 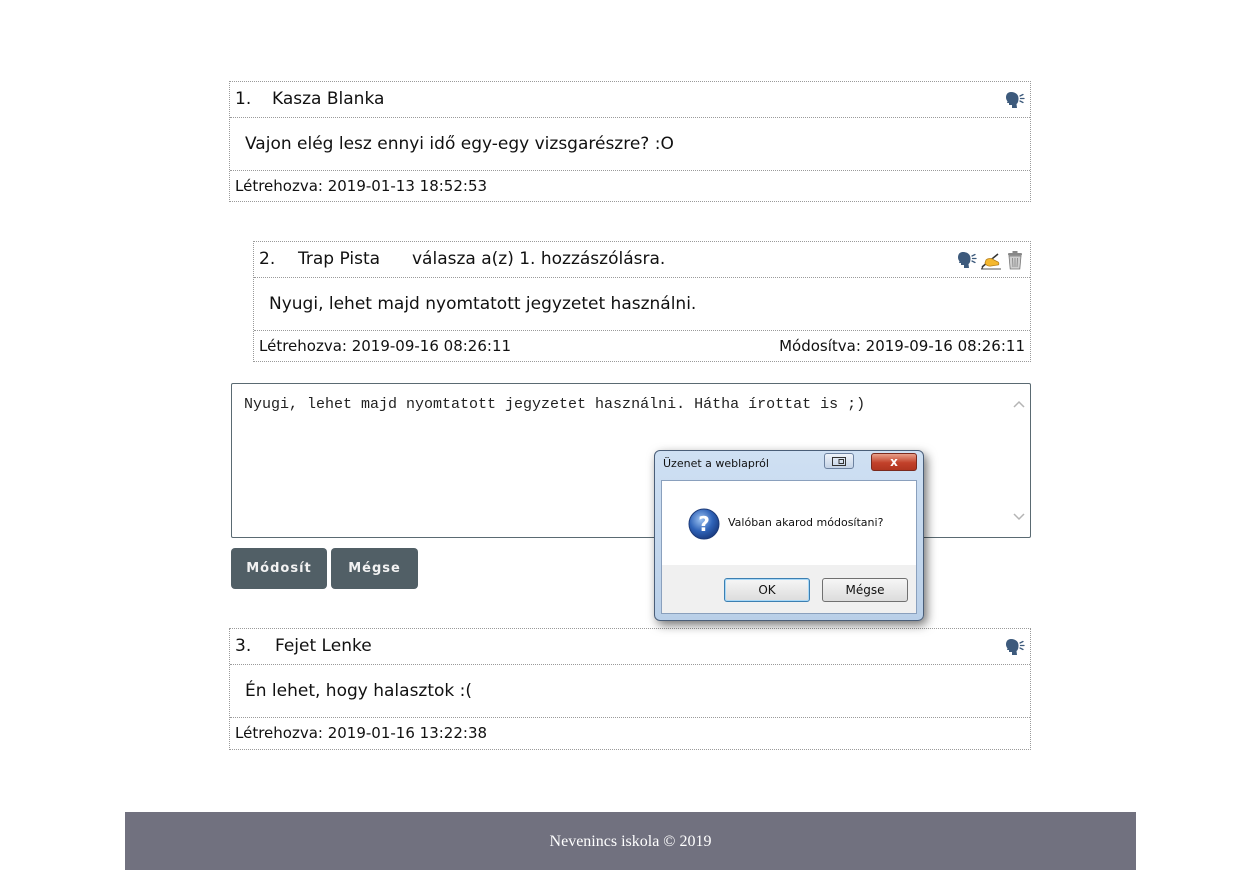 What do you see at coordinates (361, 733) in the screenshot?
I see `created-timestamp: Létrehozva: 2019-01-16 13:22:38` at bounding box center [361, 733].